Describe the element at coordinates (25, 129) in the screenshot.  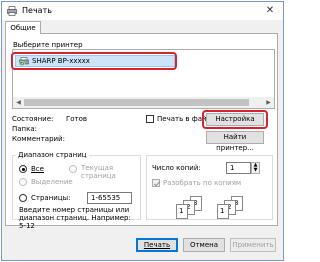
I see `folder-label: Папка:` at that location.